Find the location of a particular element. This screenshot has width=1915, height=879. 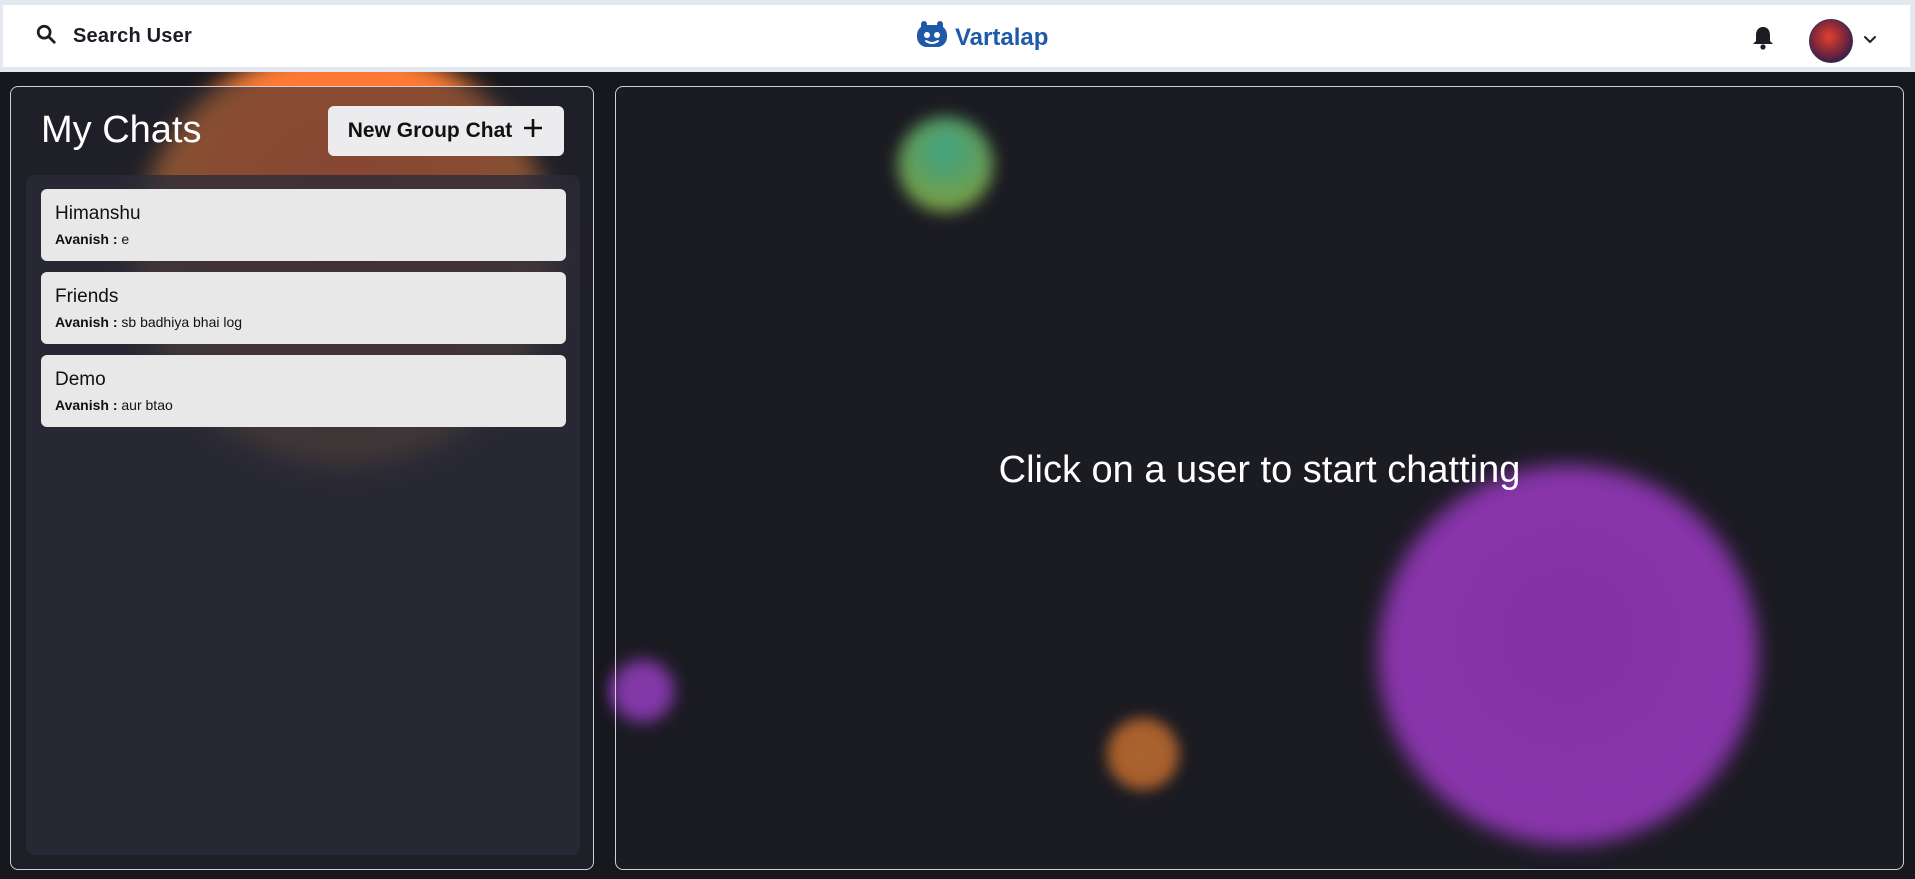

new-group-chat-button: New Group Chat is located at coordinates (446, 131).